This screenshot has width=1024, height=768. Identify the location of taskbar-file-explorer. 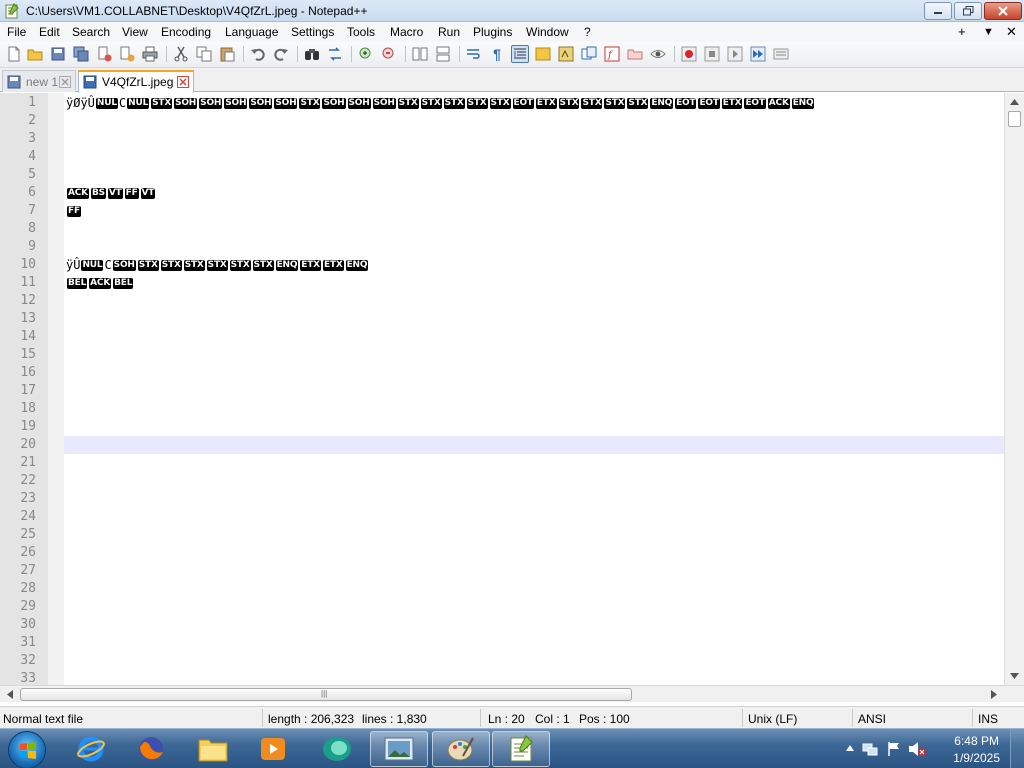
(213, 749).